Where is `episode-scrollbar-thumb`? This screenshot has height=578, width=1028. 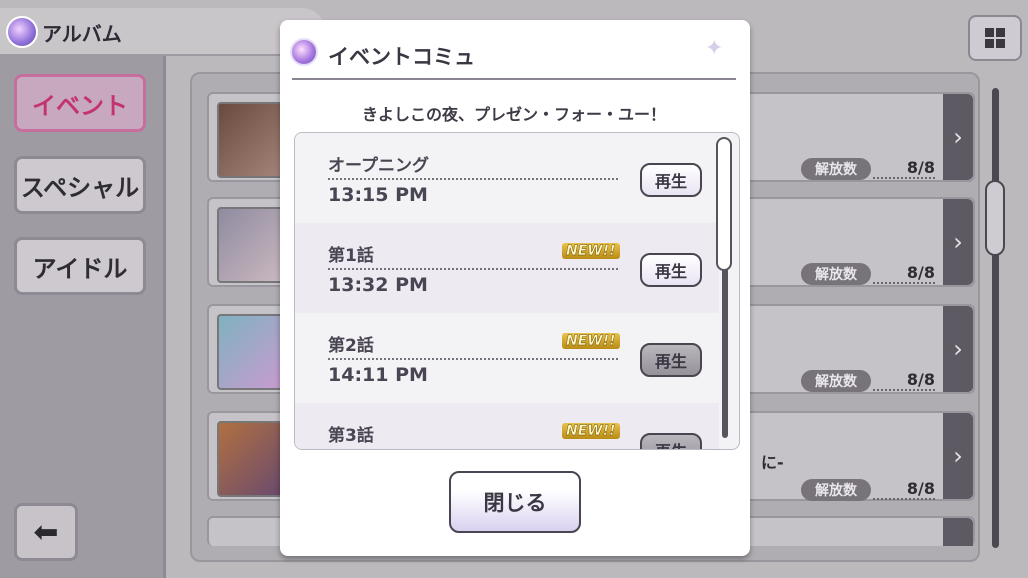 episode-scrollbar-thumb is located at coordinates (724, 204).